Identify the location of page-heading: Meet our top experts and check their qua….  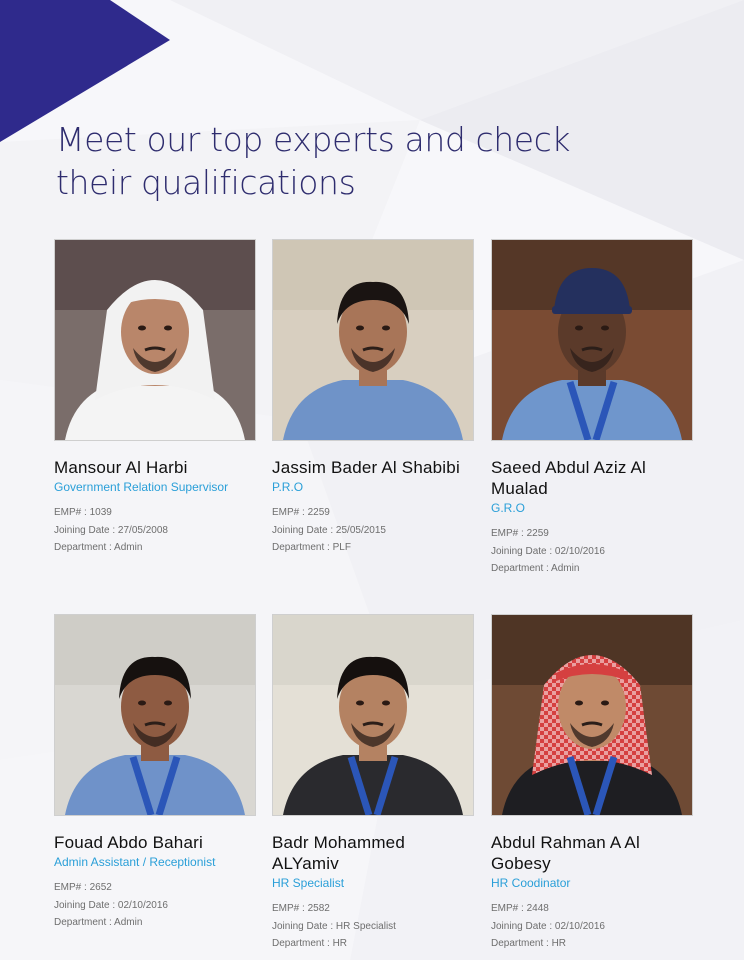
(356, 161).